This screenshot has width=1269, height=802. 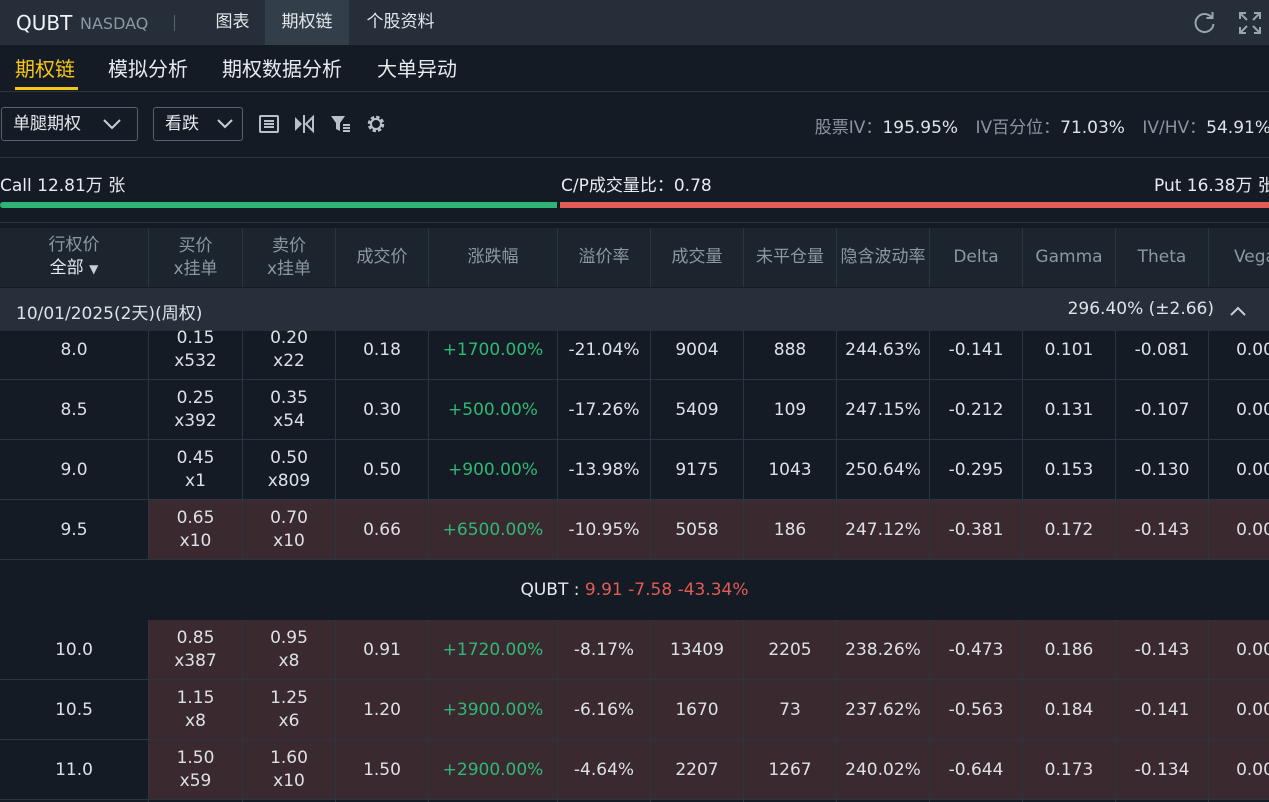 I want to click on underlying-symbol: QUBT :, so click(x=550, y=590).